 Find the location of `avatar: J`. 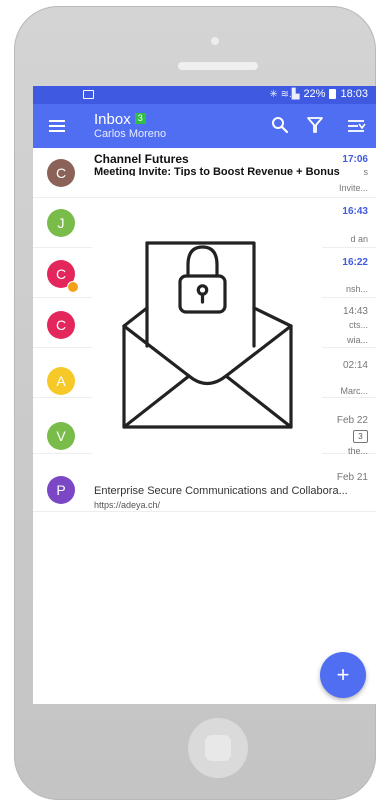

avatar: J is located at coordinates (61, 223).